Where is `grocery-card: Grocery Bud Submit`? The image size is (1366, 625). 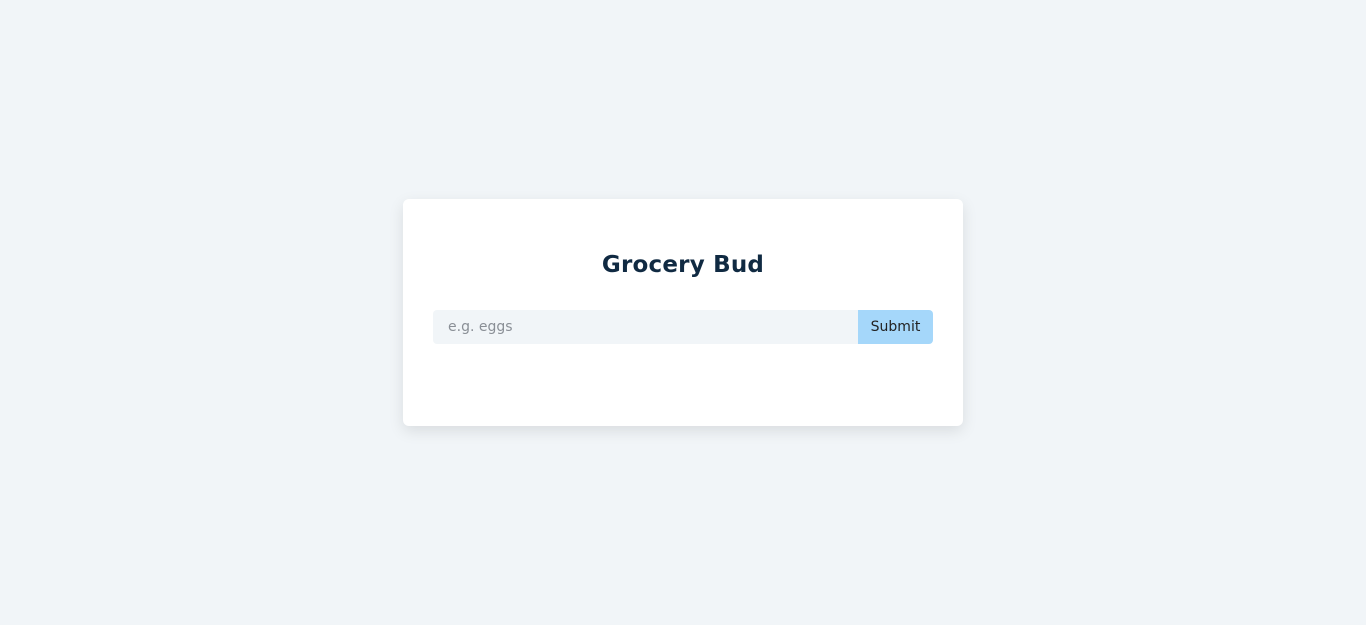 grocery-card: Grocery Bud Submit is located at coordinates (683, 312).